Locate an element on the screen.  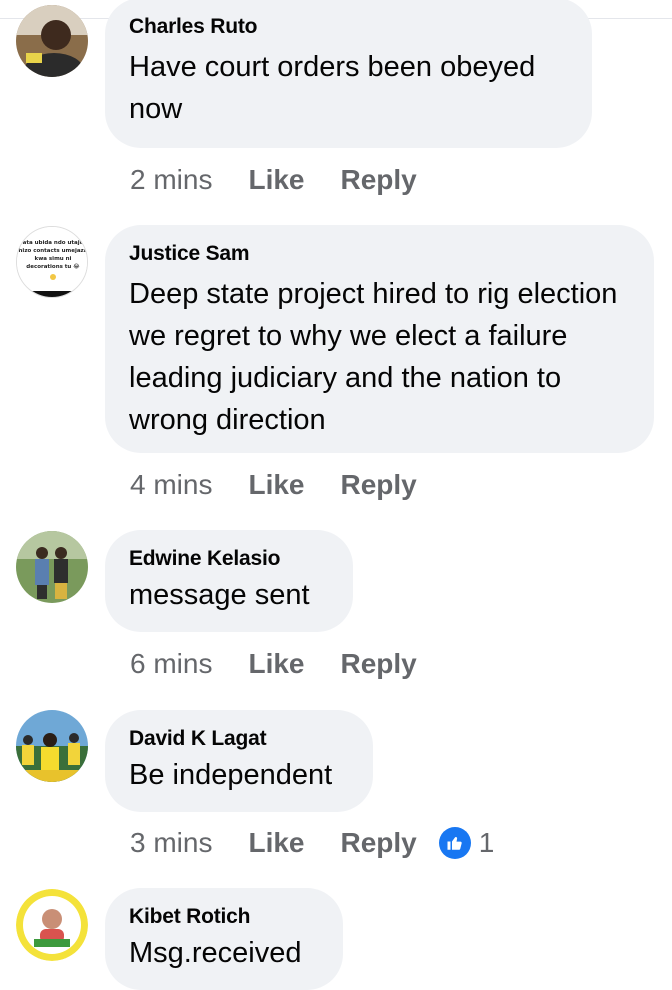
badge-portrait-avatar is located at coordinates (52, 925).